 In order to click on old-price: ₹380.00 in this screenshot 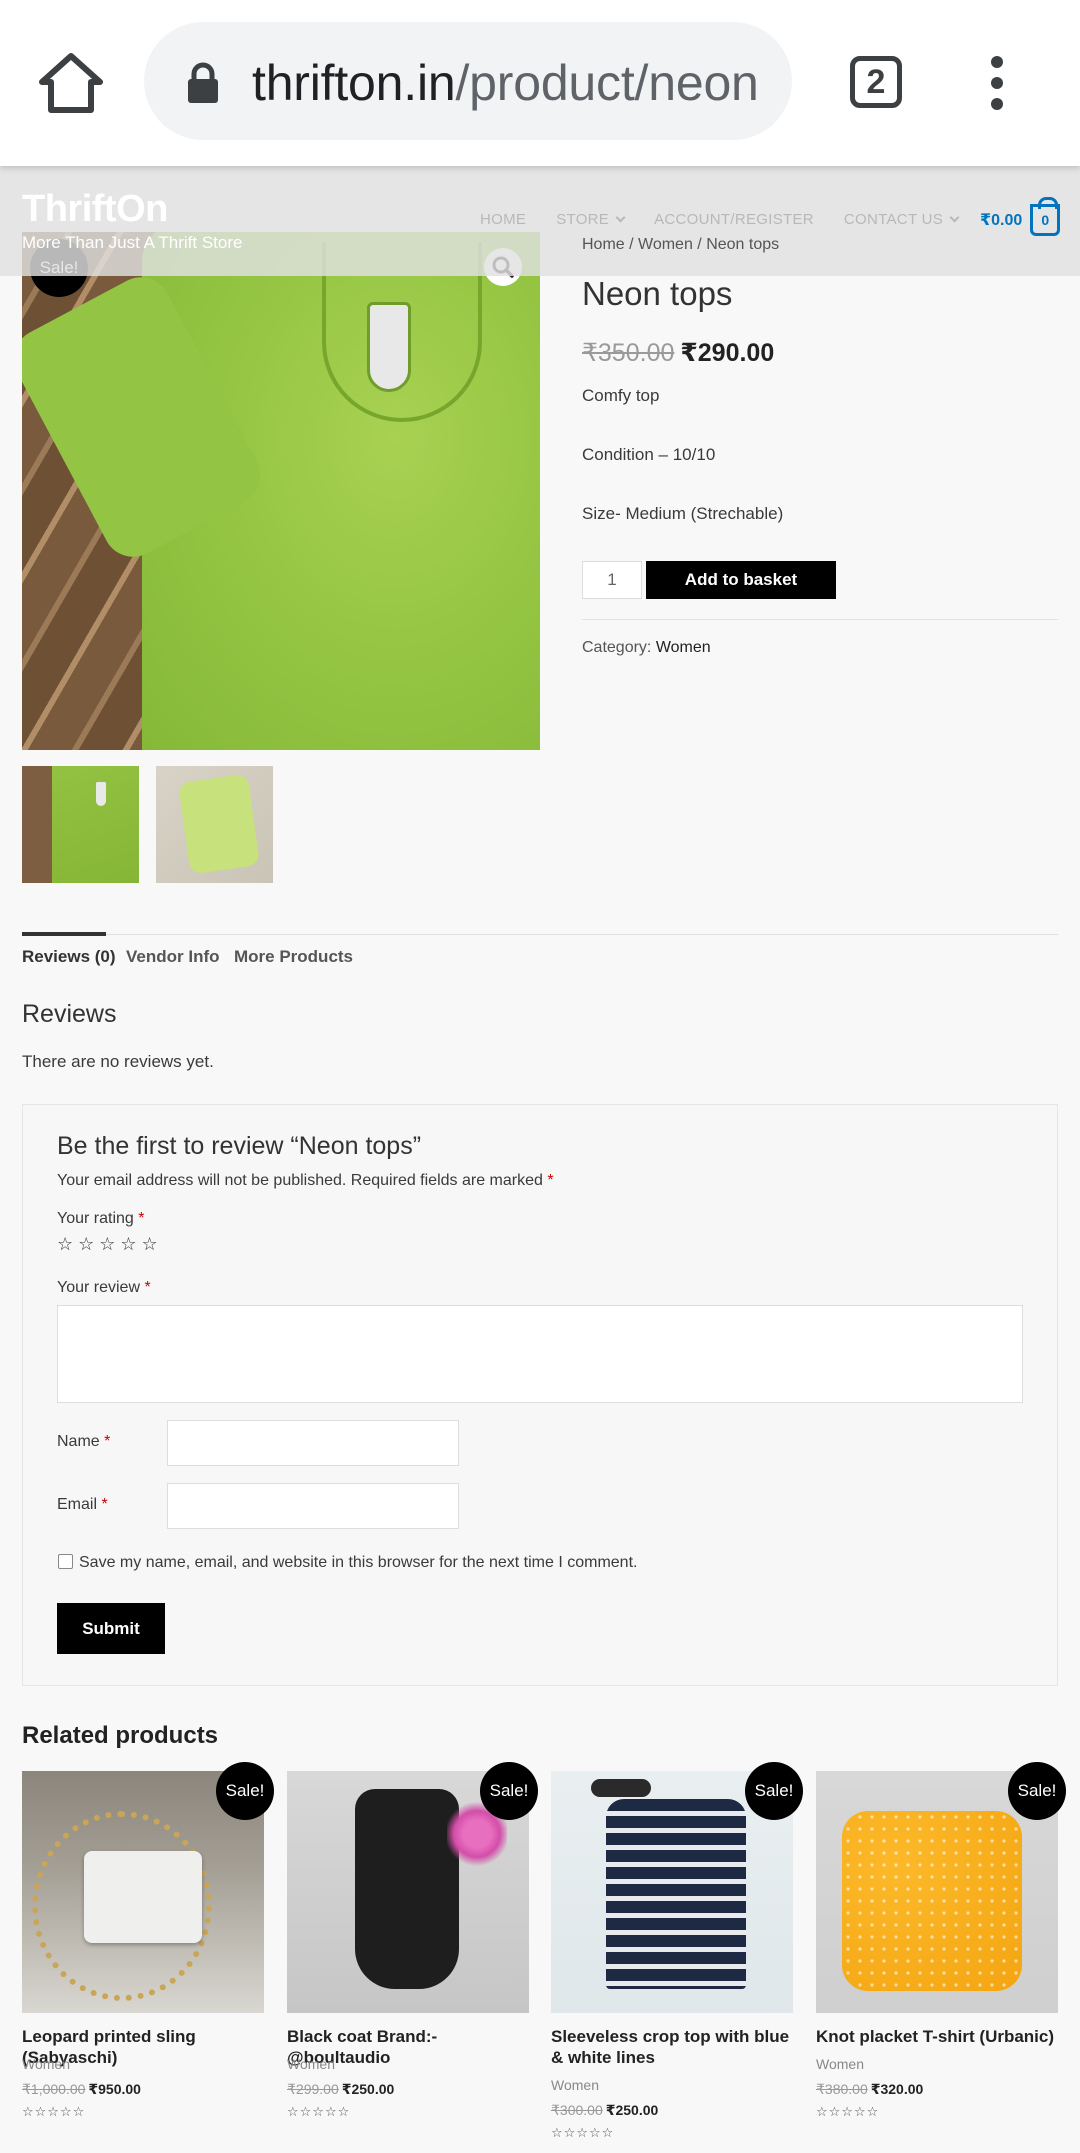, I will do `click(842, 2089)`.